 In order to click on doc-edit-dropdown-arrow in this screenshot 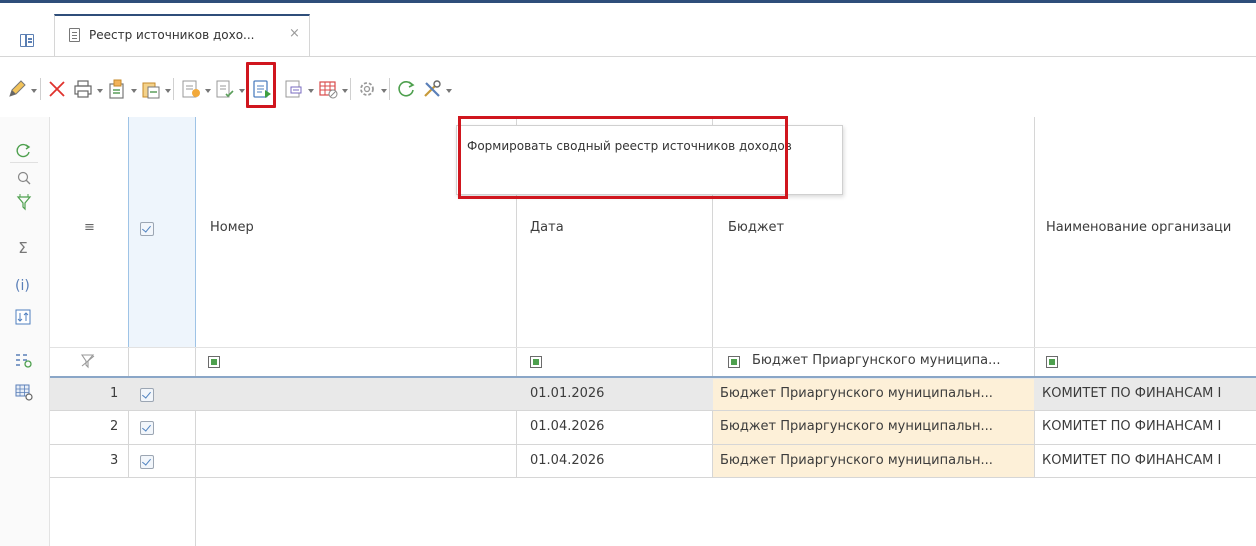, I will do `click(208, 91)`.